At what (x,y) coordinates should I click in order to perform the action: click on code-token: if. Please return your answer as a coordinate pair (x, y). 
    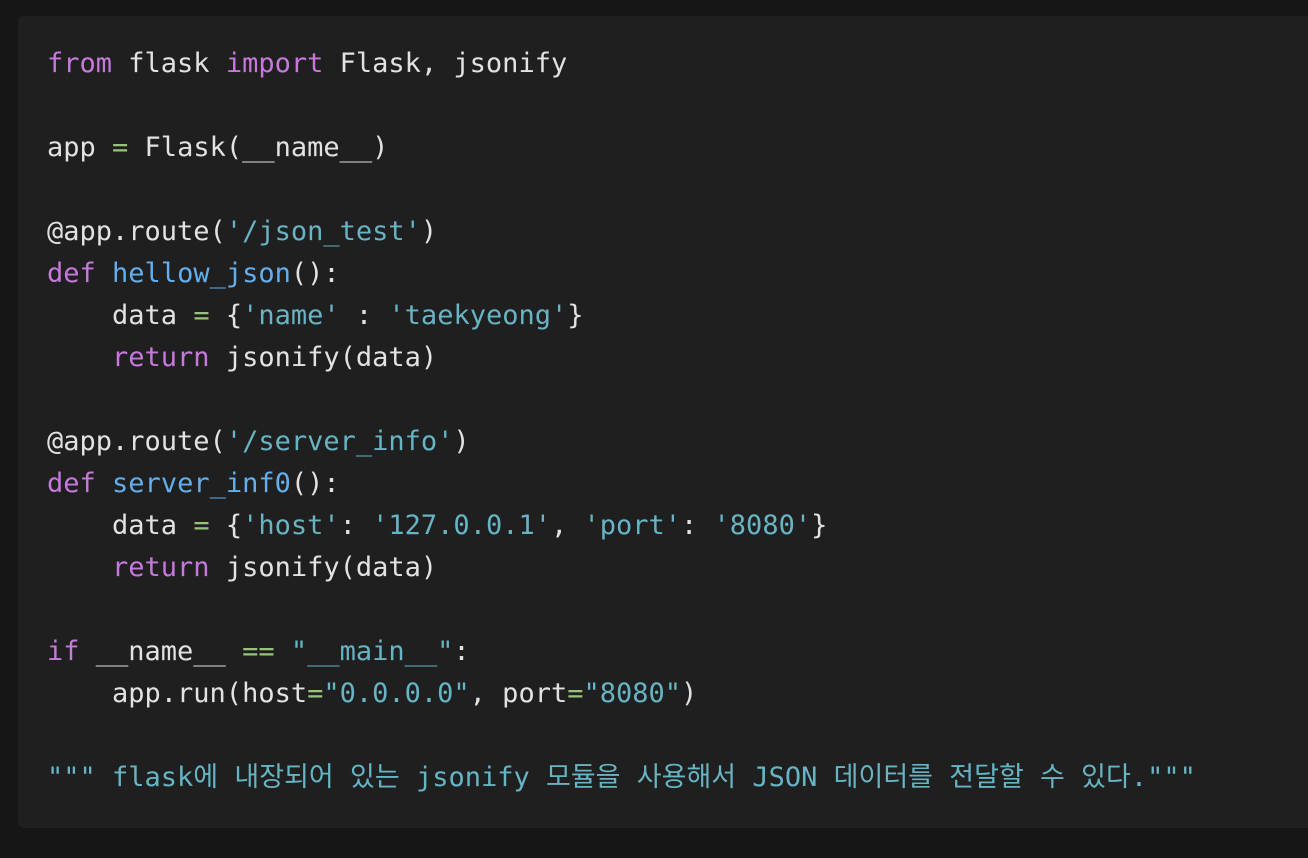
    Looking at the image, I should click on (63, 651).